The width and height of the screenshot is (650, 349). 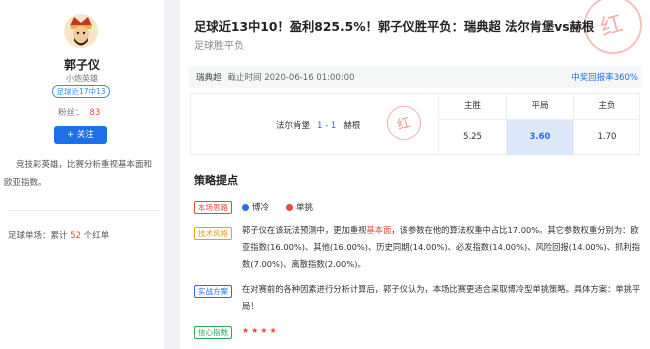 What do you see at coordinates (82, 78) in the screenshot?
I see `profile-title: 小炮英雄` at bounding box center [82, 78].